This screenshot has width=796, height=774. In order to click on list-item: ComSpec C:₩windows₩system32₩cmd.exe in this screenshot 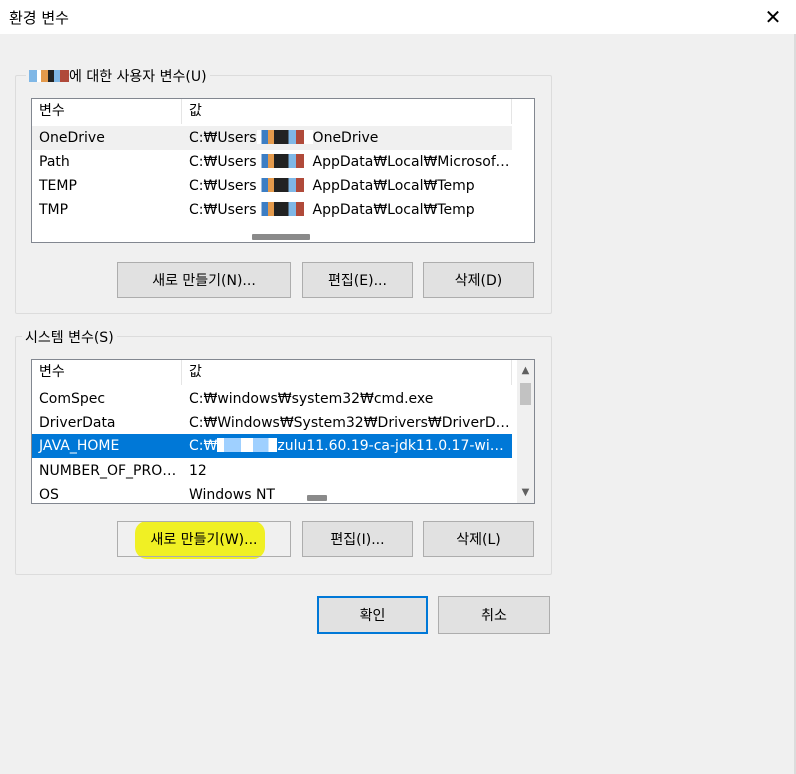, I will do `click(272, 399)`.